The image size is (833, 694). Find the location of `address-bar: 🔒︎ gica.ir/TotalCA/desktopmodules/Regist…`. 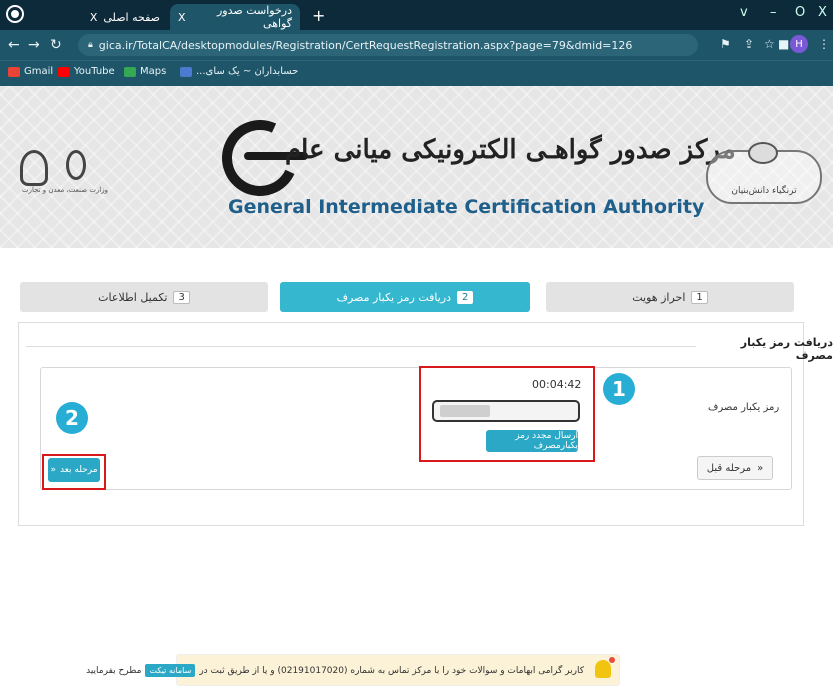

address-bar: 🔒︎ gica.ir/TotalCA/desktopmodules/Regist… is located at coordinates (388, 45).